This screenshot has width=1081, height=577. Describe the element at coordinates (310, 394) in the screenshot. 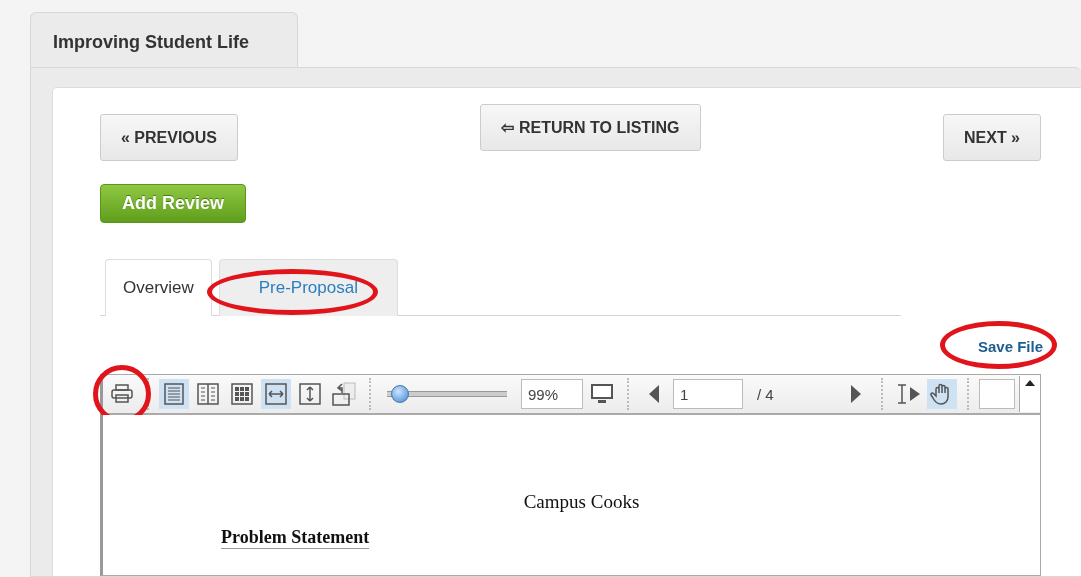

I see `fit-height-icon` at that location.